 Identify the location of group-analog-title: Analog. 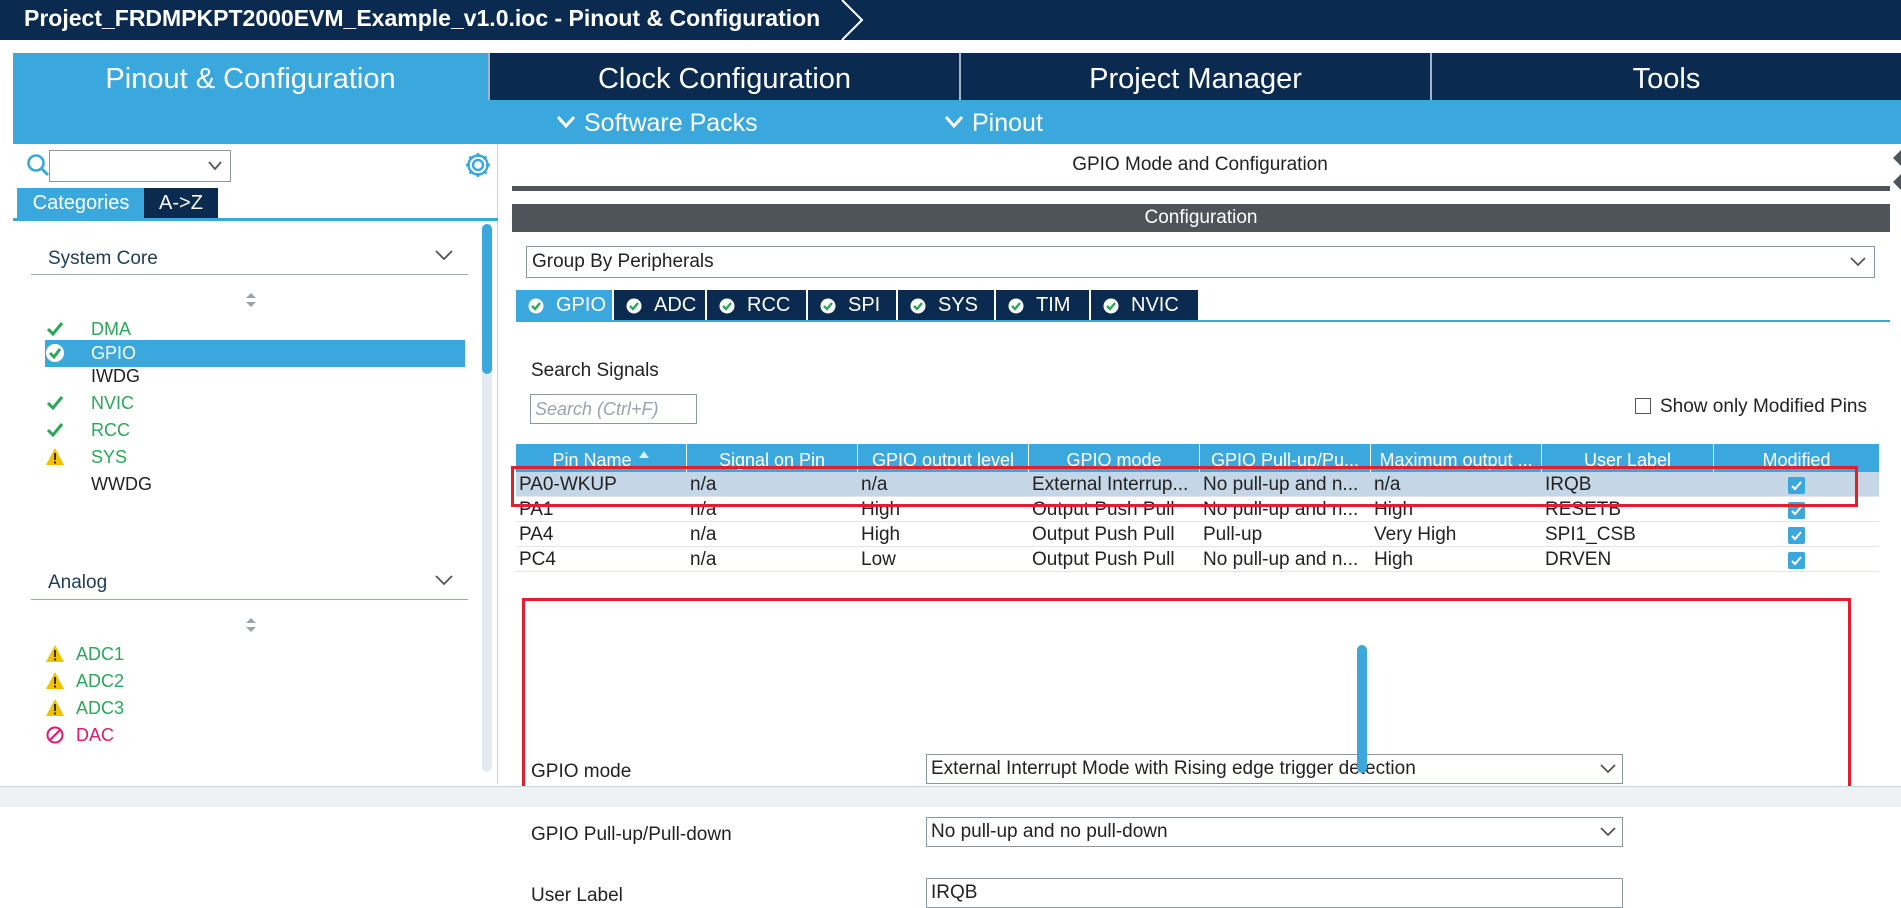
(77, 583).